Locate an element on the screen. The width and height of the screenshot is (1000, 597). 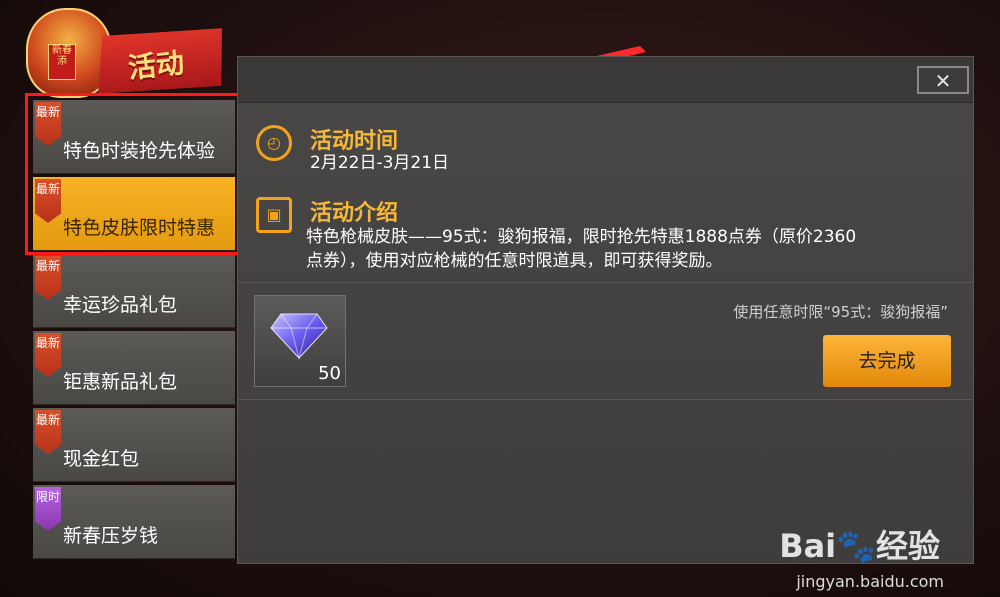
baidu-watermark-logo: Bai🐾经验 is located at coordinates (859, 544).